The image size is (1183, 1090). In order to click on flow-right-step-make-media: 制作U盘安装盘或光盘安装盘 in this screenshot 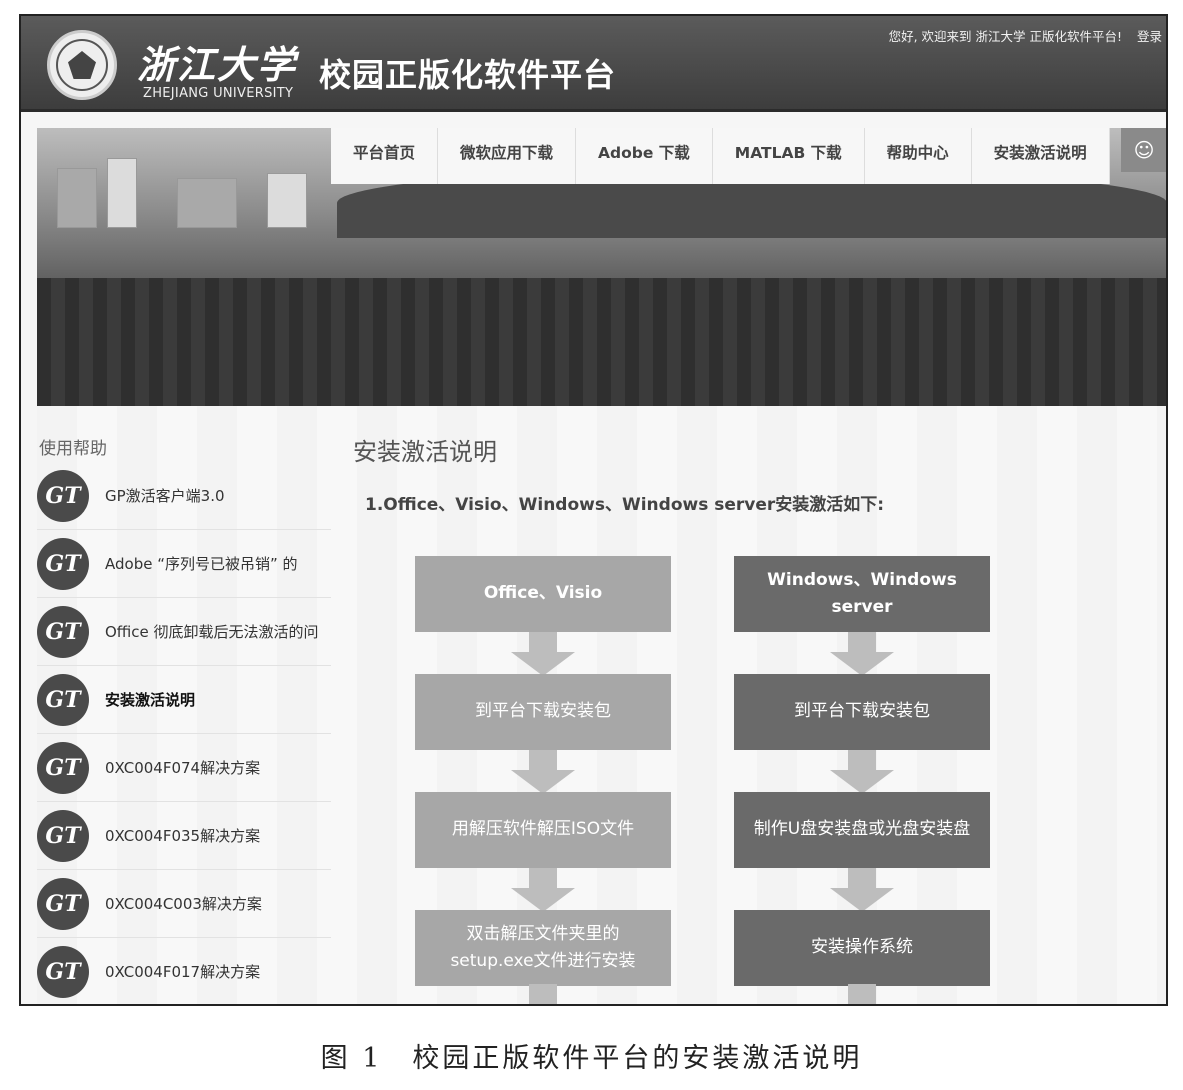, I will do `click(862, 830)`.